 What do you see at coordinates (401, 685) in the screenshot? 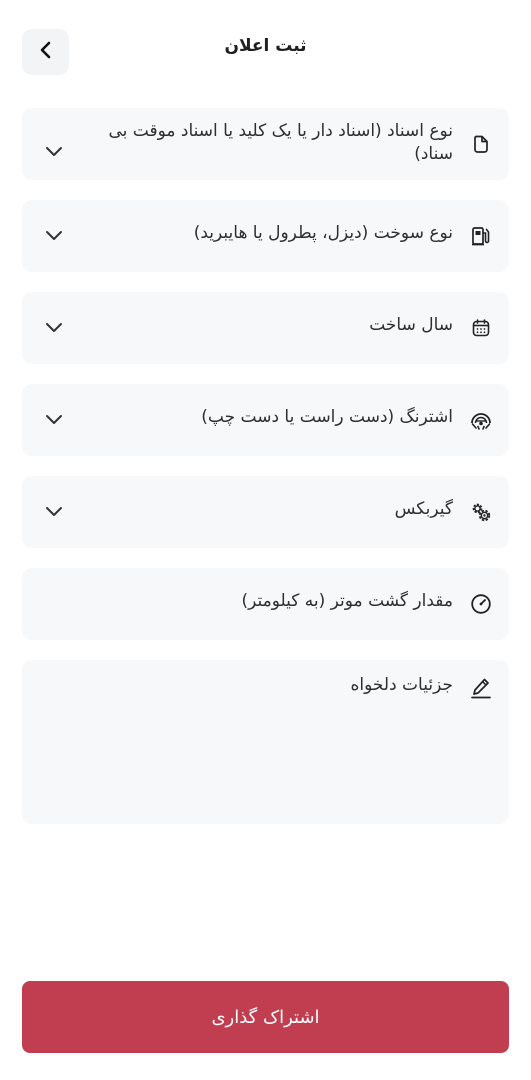
I see `details-label: جزئیات دلخواه` at bounding box center [401, 685].